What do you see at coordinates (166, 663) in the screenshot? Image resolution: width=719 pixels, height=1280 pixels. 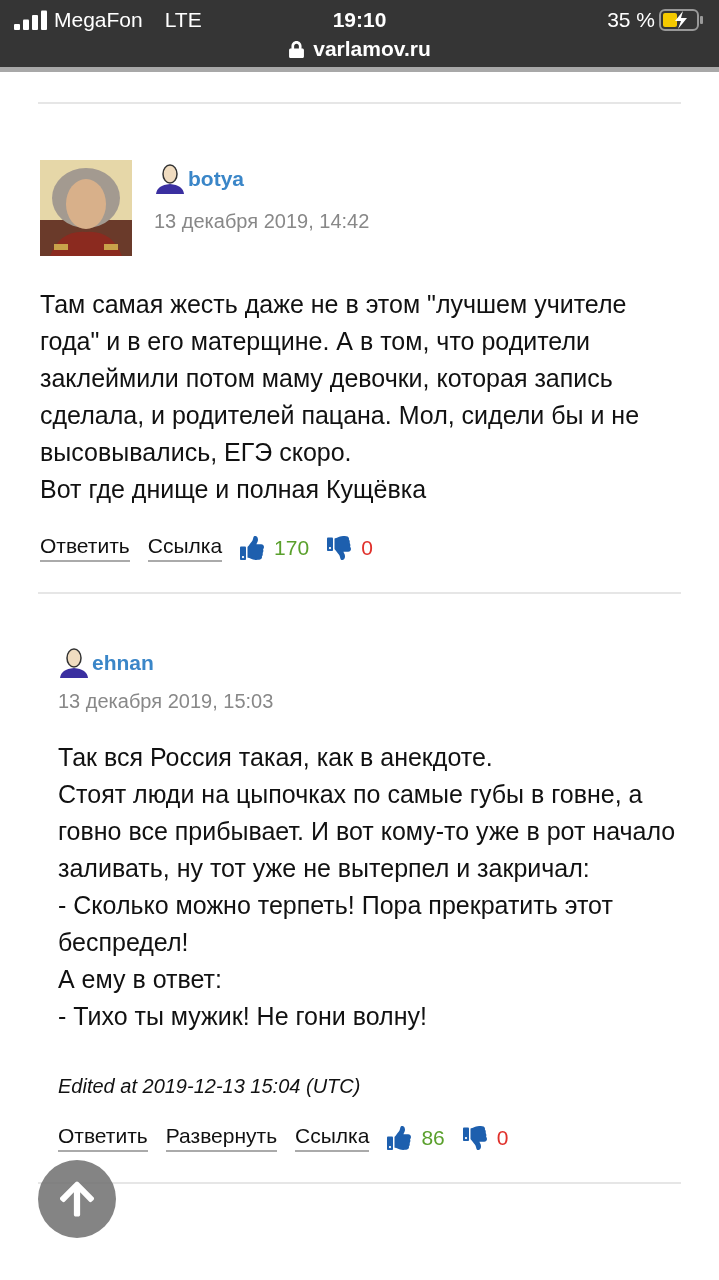 I see `author-link: ehnan` at bounding box center [166, 663].